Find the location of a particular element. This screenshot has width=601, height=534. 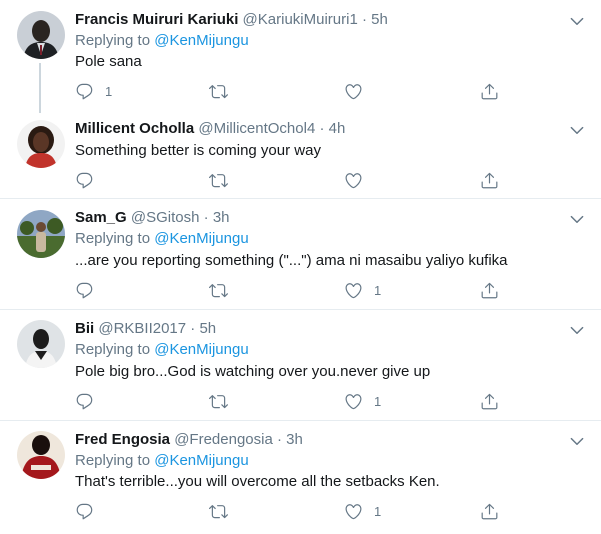

tweet-header: Fred Engosia @Fredengosia · 3h is located at coordinates (189, 440).